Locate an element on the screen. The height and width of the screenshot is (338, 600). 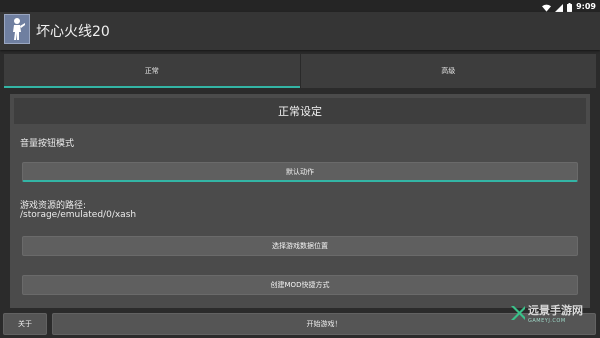
select-data-button: 选择游戏数据位置 is located at coordinates (300, 246).